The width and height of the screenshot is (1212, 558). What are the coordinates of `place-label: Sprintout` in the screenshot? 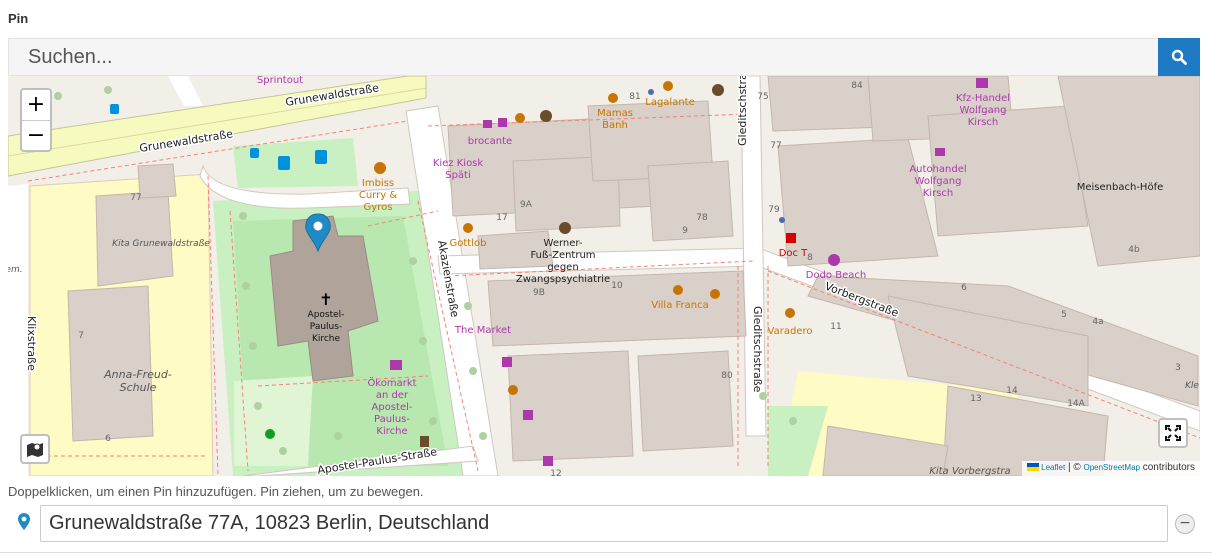 It's located at (280, 81).